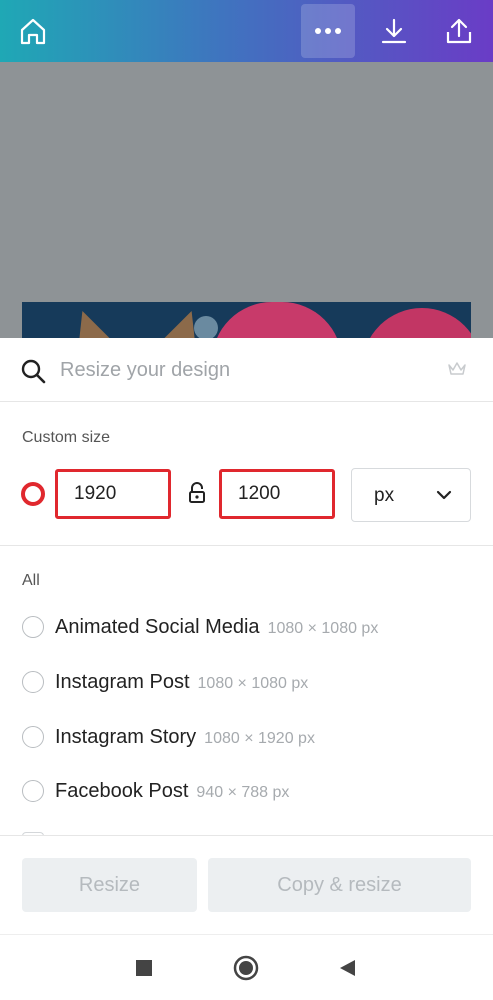 Image resolution: width=493 pixels, height=1000 pixels. Describe the element at coordinates (157, 627) in the screenshot. I see `preset-name: Animated Social Media` at that location.